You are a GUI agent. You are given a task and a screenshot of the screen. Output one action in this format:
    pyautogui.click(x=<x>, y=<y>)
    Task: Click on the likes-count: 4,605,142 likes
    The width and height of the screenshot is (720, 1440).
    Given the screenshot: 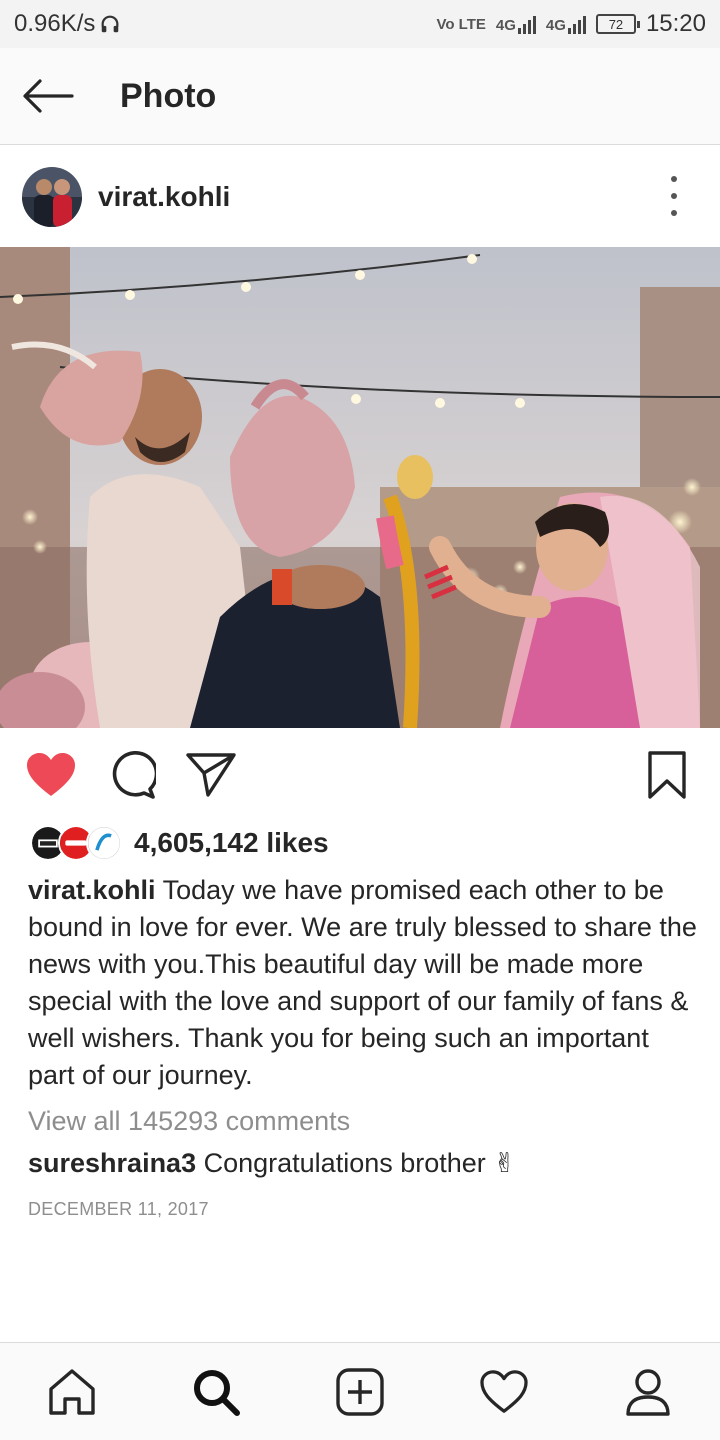 What is the action you would take?
    pyautogui.click(x=231, y=842)
    